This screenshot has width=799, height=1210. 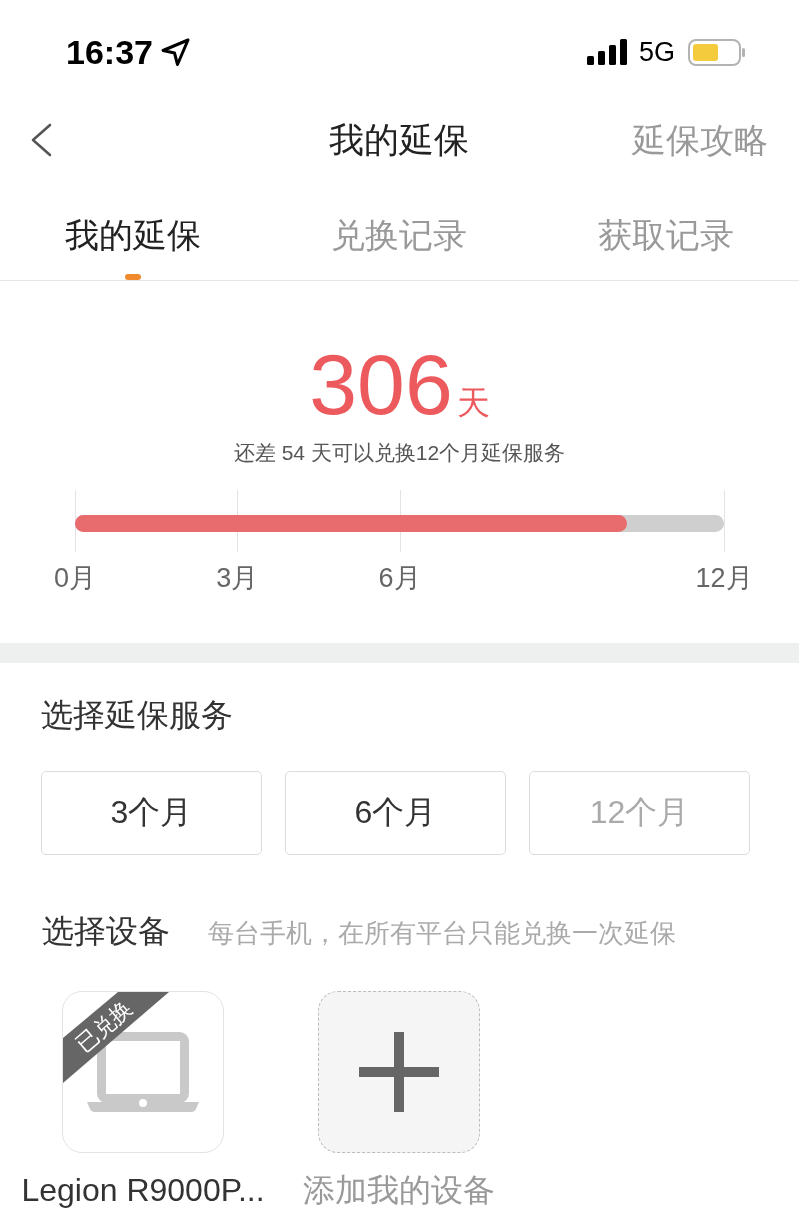 I want to click on duration-option: 3个月, so click(x=151, y=813).